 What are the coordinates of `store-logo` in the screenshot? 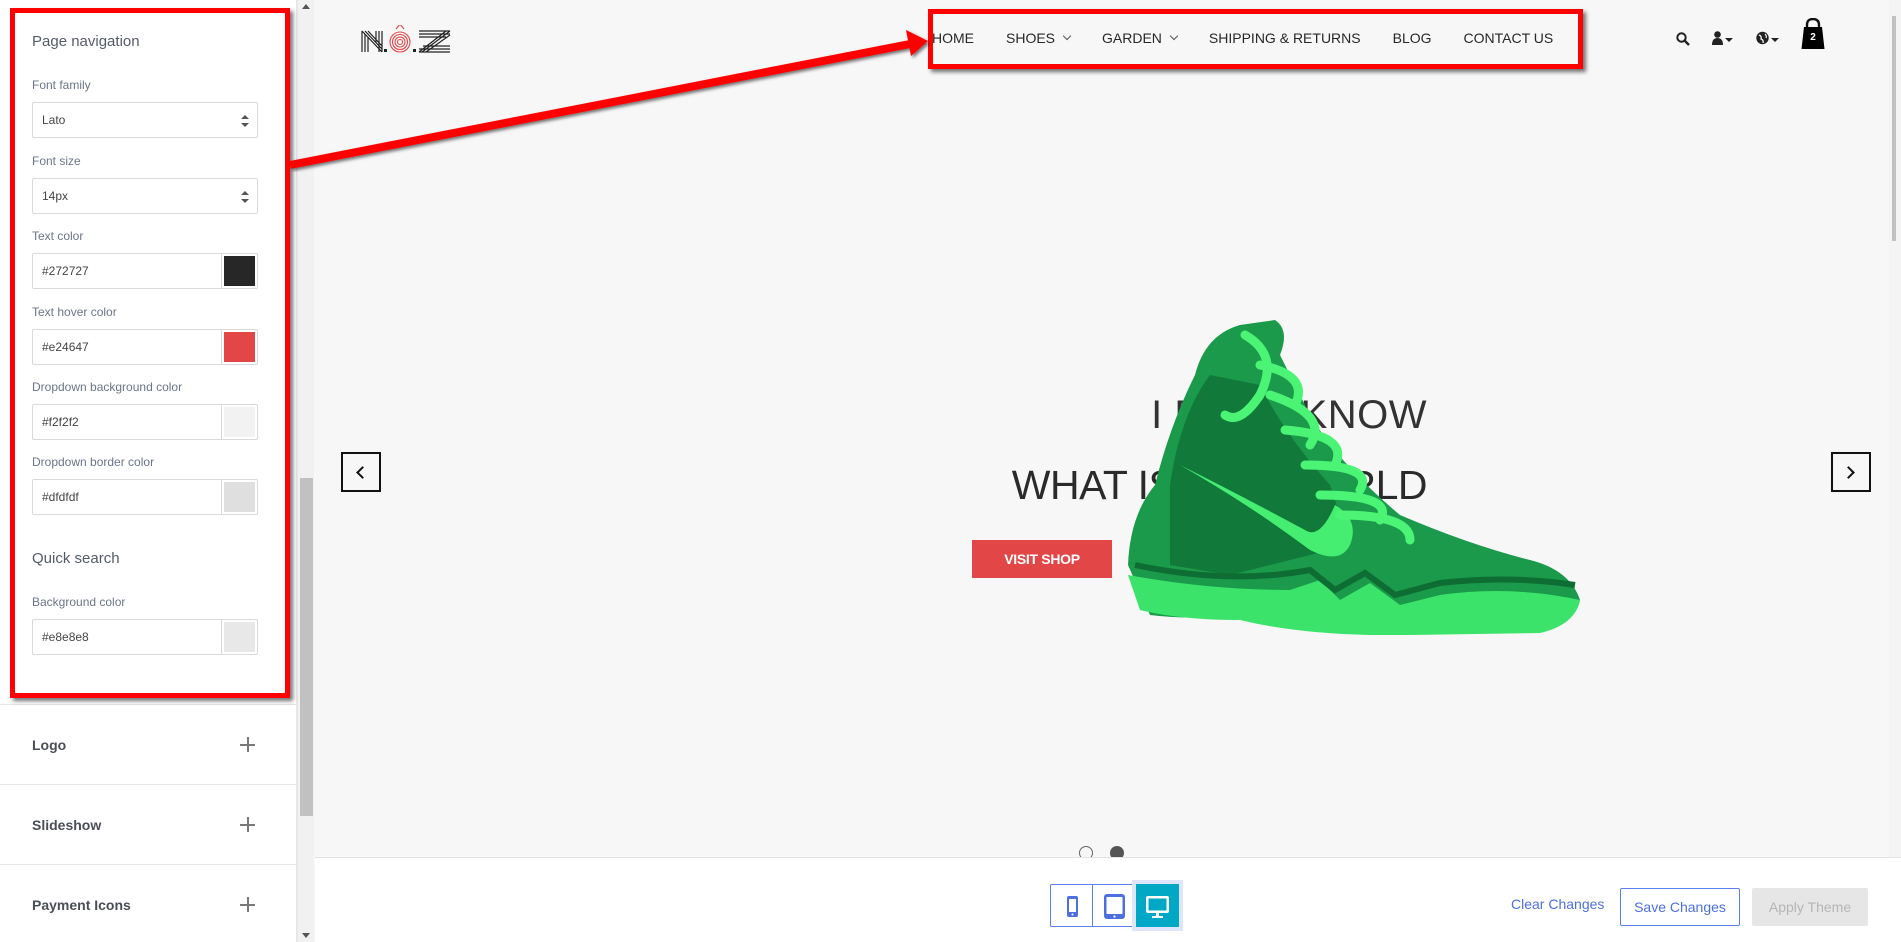 It's located at (406, 40).